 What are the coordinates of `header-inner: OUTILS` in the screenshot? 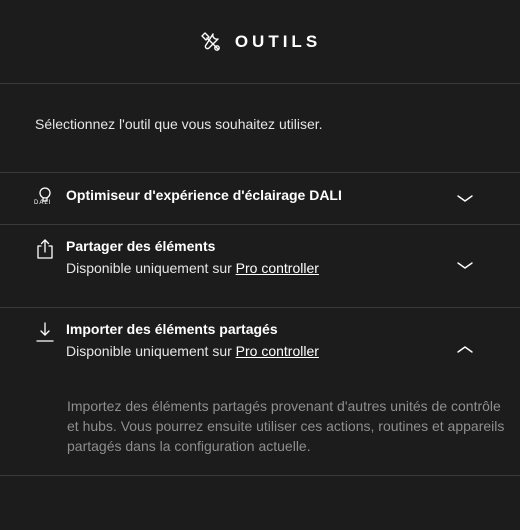 It's located at (260, 42).